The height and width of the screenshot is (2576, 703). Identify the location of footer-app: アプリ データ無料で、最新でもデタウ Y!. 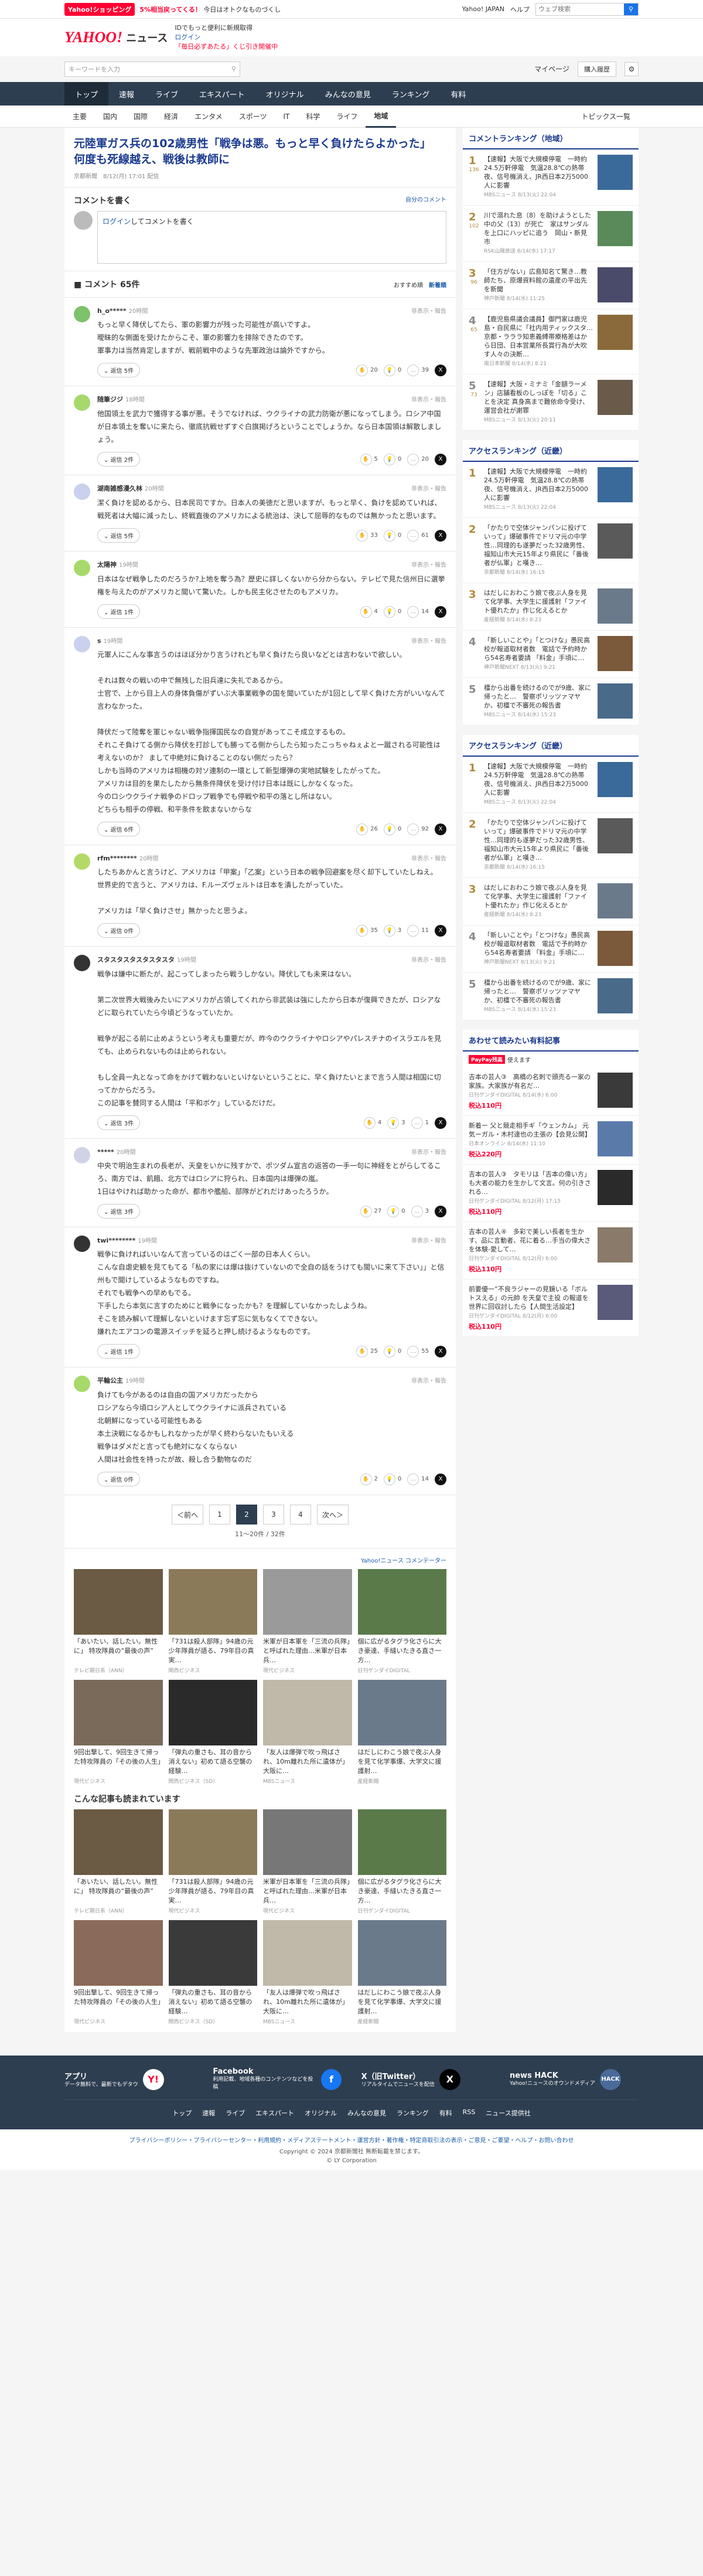
(128, 2079).